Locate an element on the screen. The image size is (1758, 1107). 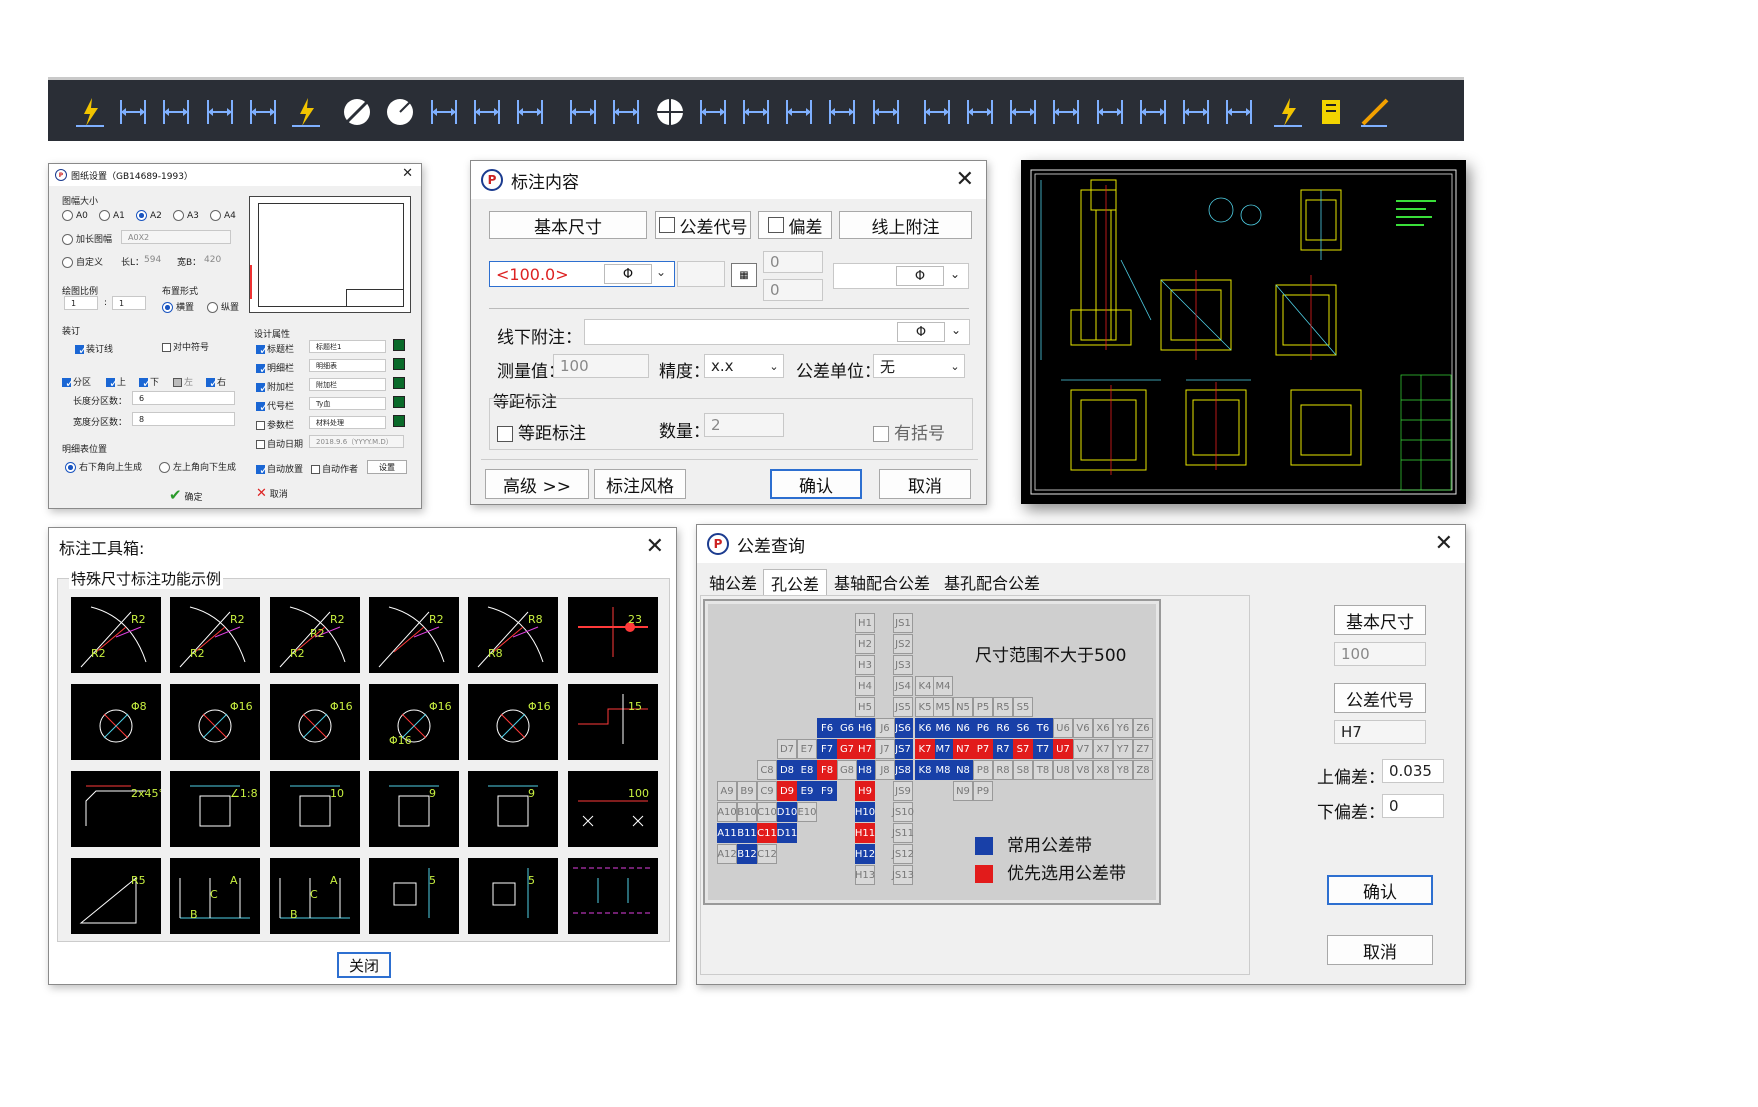
tol-cell-b12: B12 is located at coordinates (747, 854).